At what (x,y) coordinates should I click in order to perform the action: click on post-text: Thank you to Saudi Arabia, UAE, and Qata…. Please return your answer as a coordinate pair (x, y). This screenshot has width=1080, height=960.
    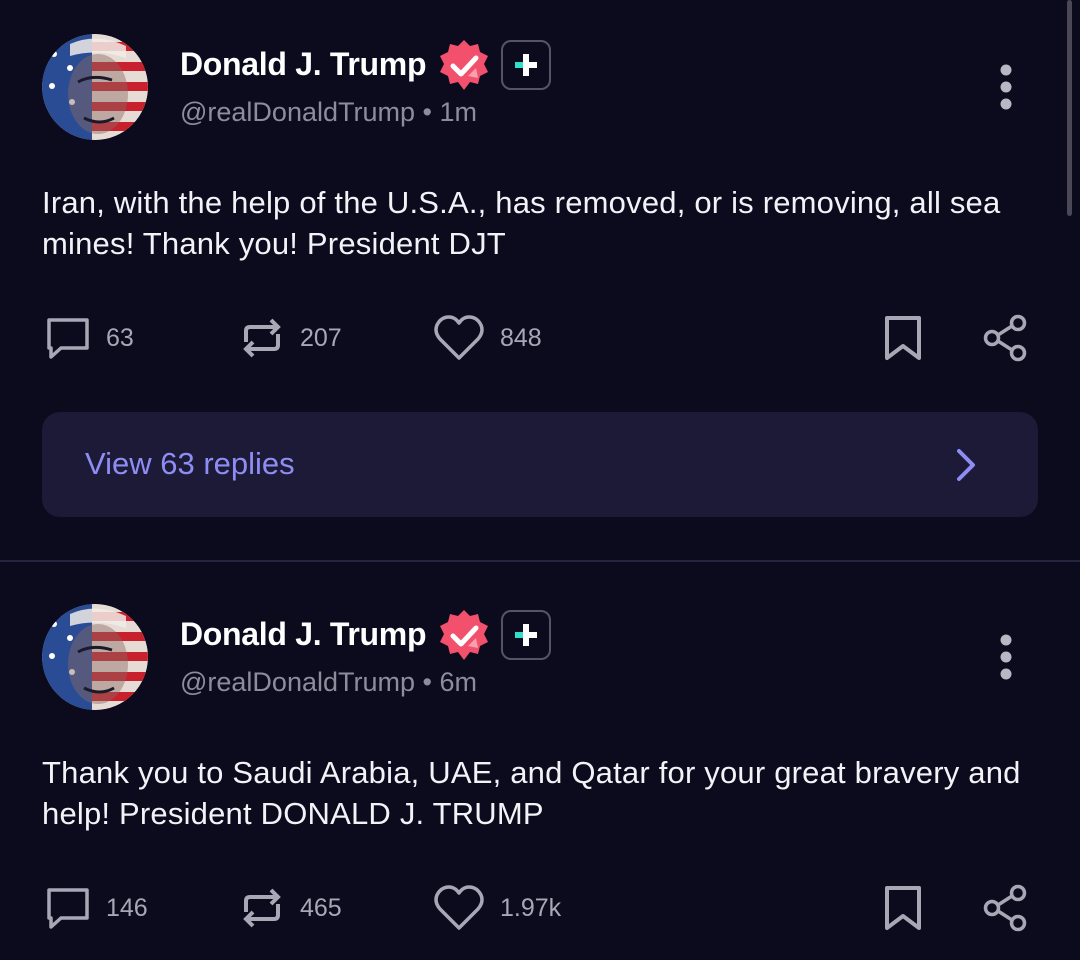
    Looking at the image, I should click on (531, 793).